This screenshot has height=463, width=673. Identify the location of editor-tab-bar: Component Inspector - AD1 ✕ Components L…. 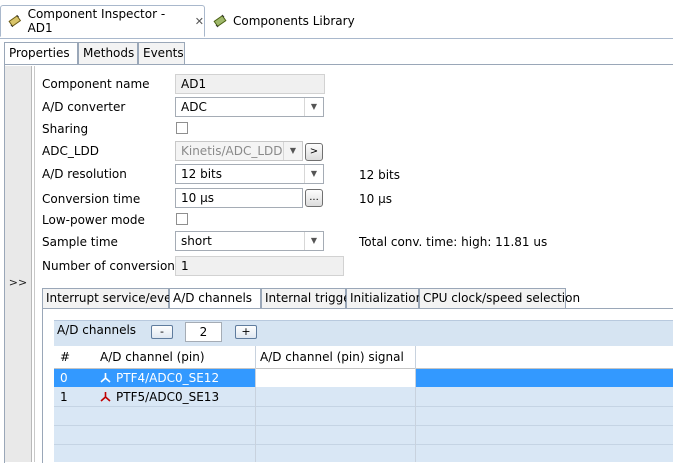
(336, 19).